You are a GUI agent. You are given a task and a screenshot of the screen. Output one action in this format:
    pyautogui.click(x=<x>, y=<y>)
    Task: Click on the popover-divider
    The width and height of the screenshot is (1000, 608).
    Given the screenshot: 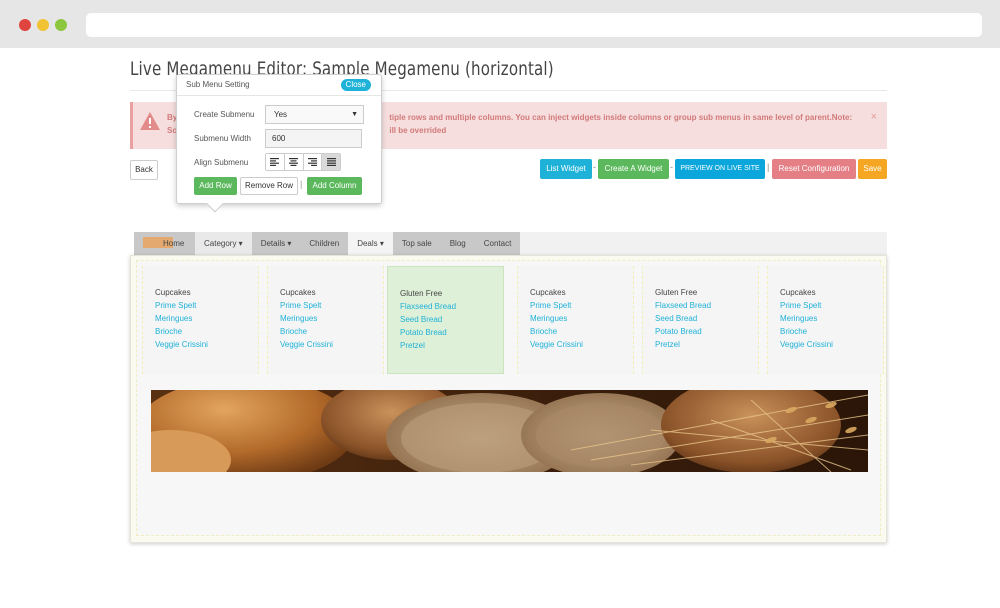 What is the action you would take?
    pyautogui.click(x=279, y=95)
    